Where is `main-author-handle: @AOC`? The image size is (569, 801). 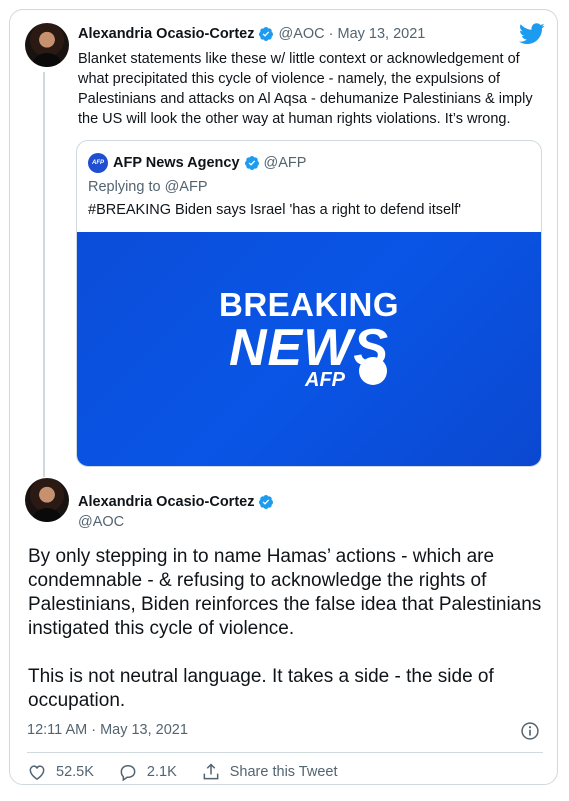 main-author-handle: @AOC is located at coordinates (101, 522).